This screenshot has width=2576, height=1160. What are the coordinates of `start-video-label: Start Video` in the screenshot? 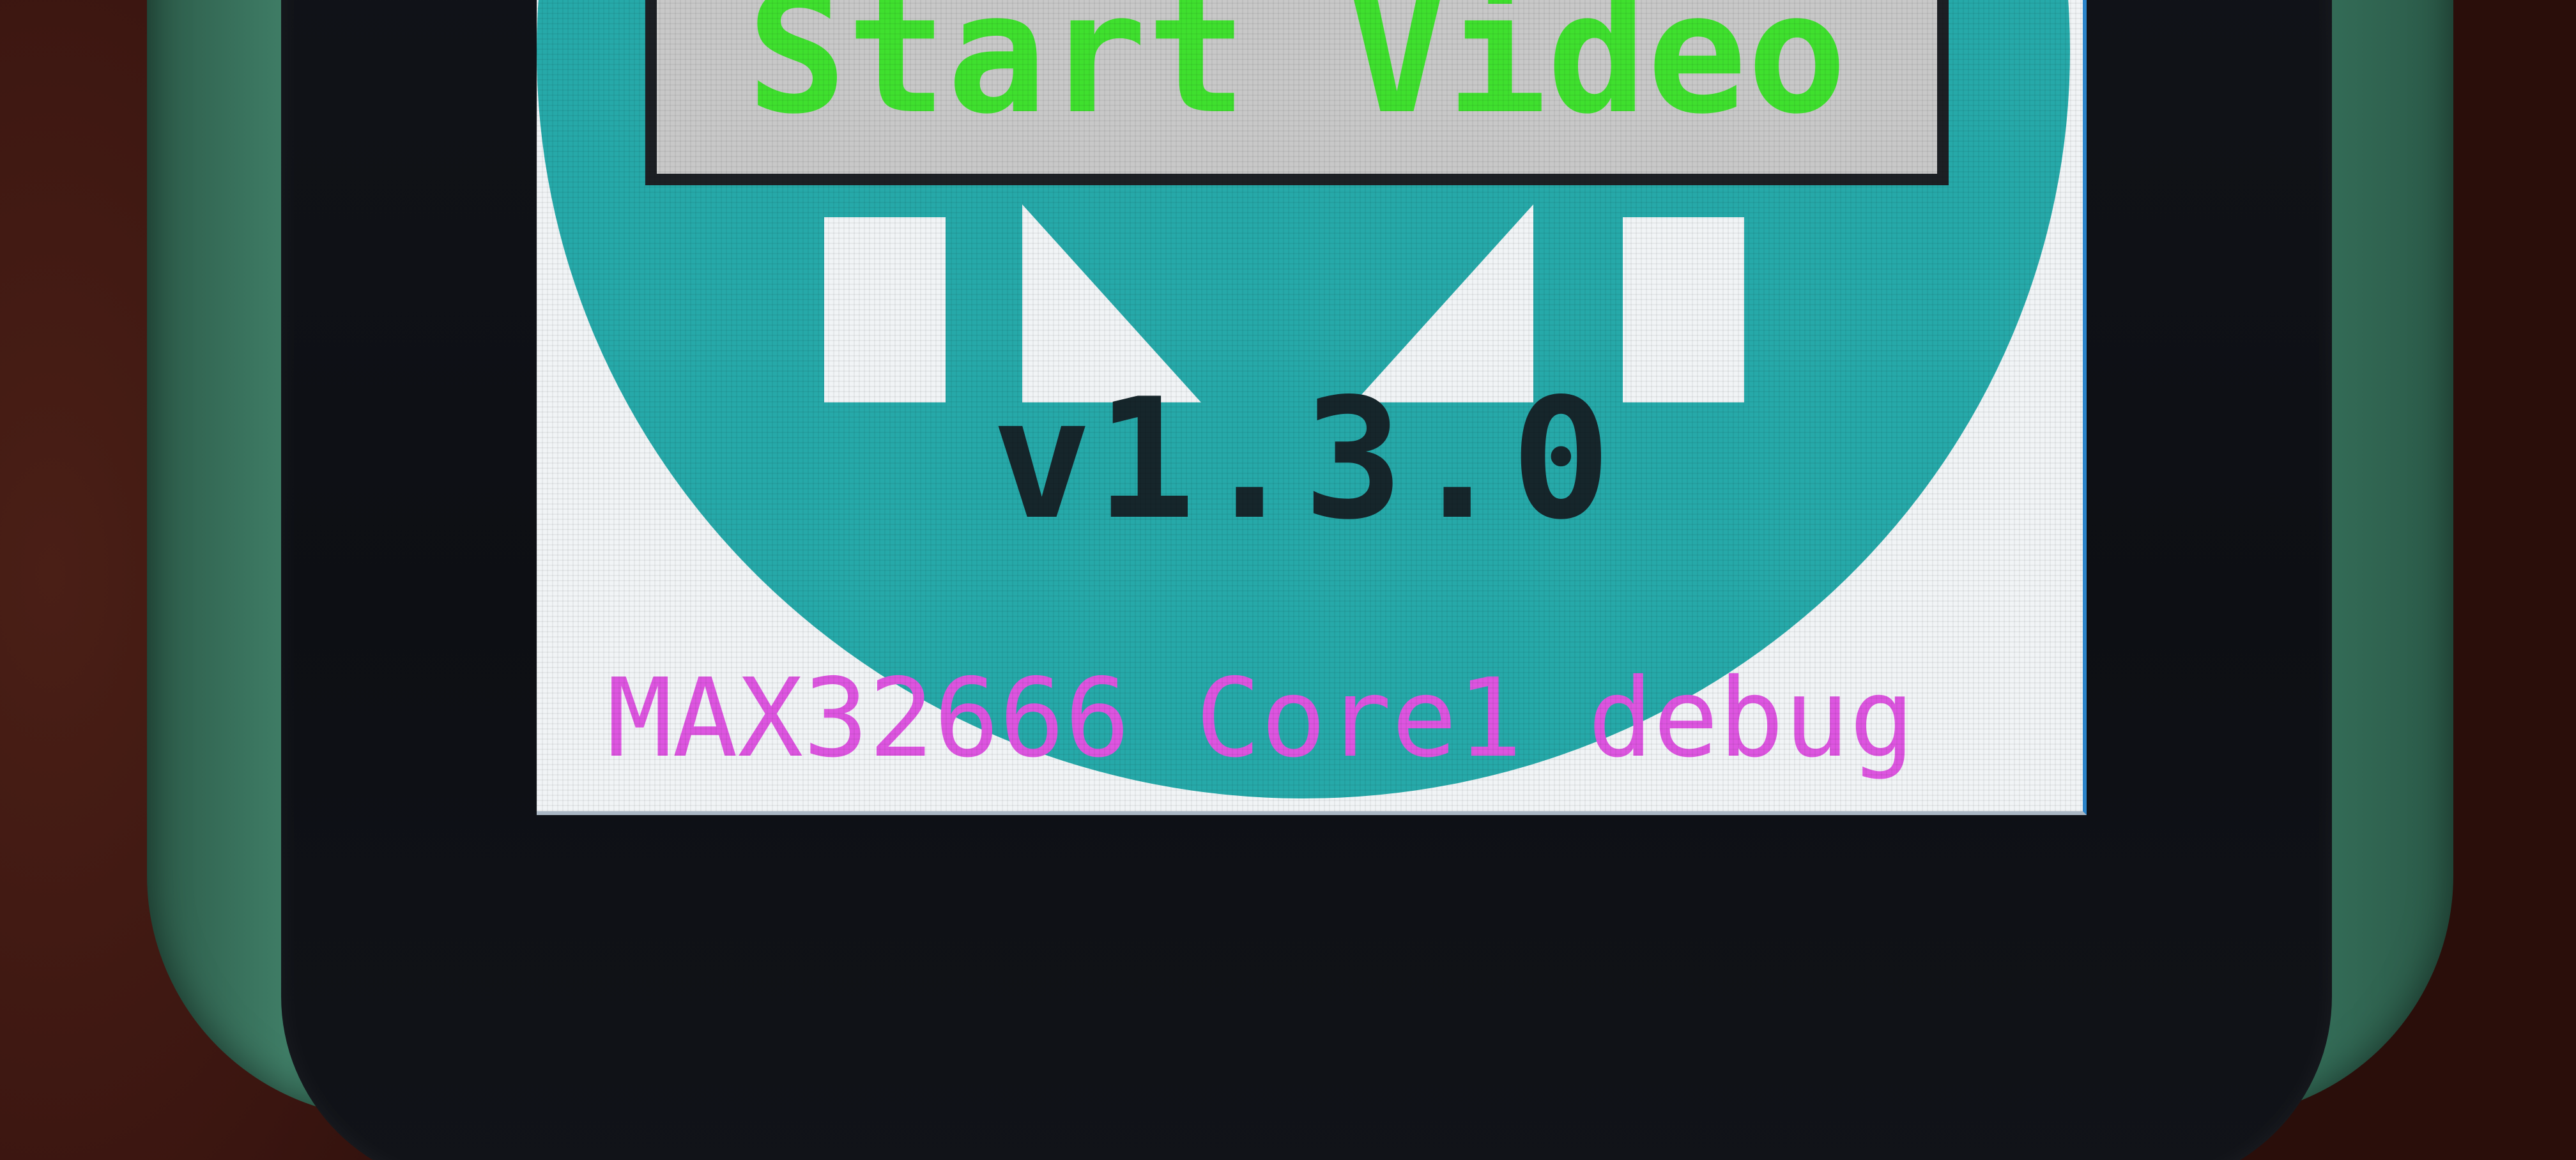 It's located at (1297, 75).